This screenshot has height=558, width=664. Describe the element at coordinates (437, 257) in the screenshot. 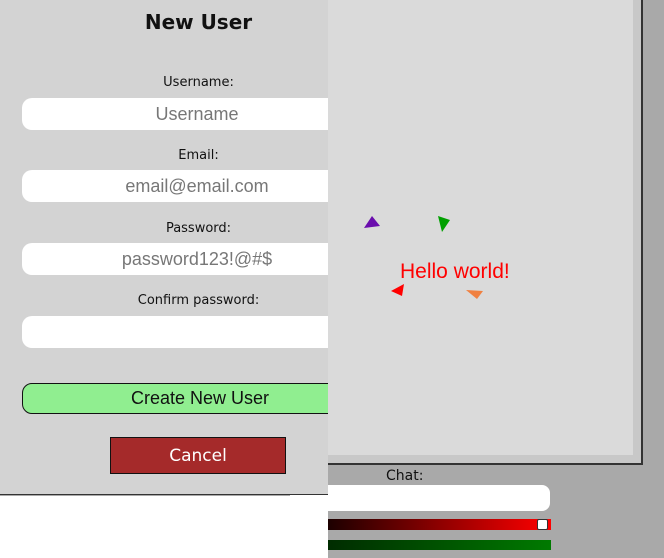

I see `game-scene: Hello world!` at that location.